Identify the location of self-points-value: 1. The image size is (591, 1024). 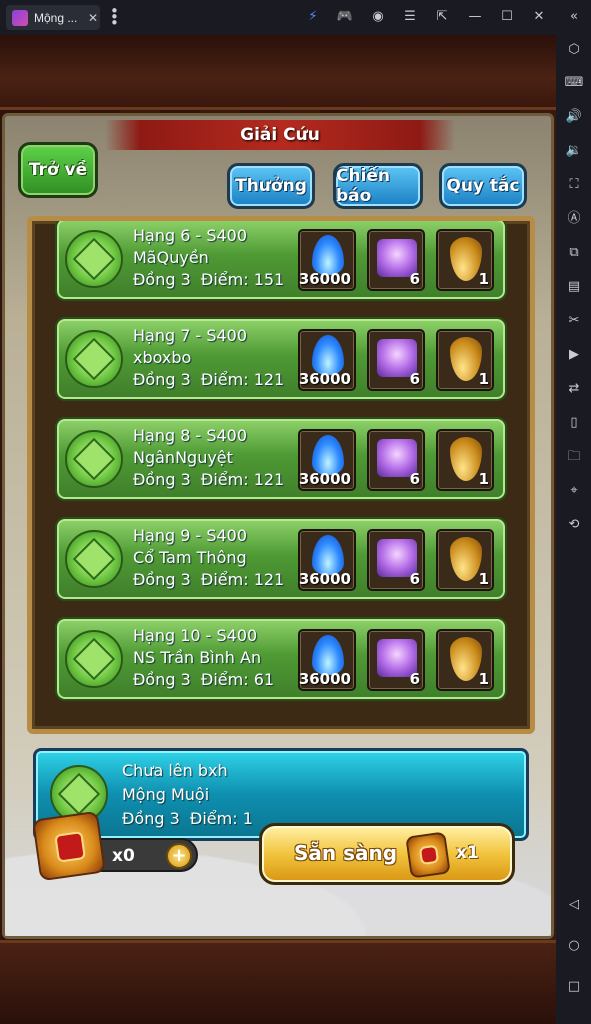
(247, 818).